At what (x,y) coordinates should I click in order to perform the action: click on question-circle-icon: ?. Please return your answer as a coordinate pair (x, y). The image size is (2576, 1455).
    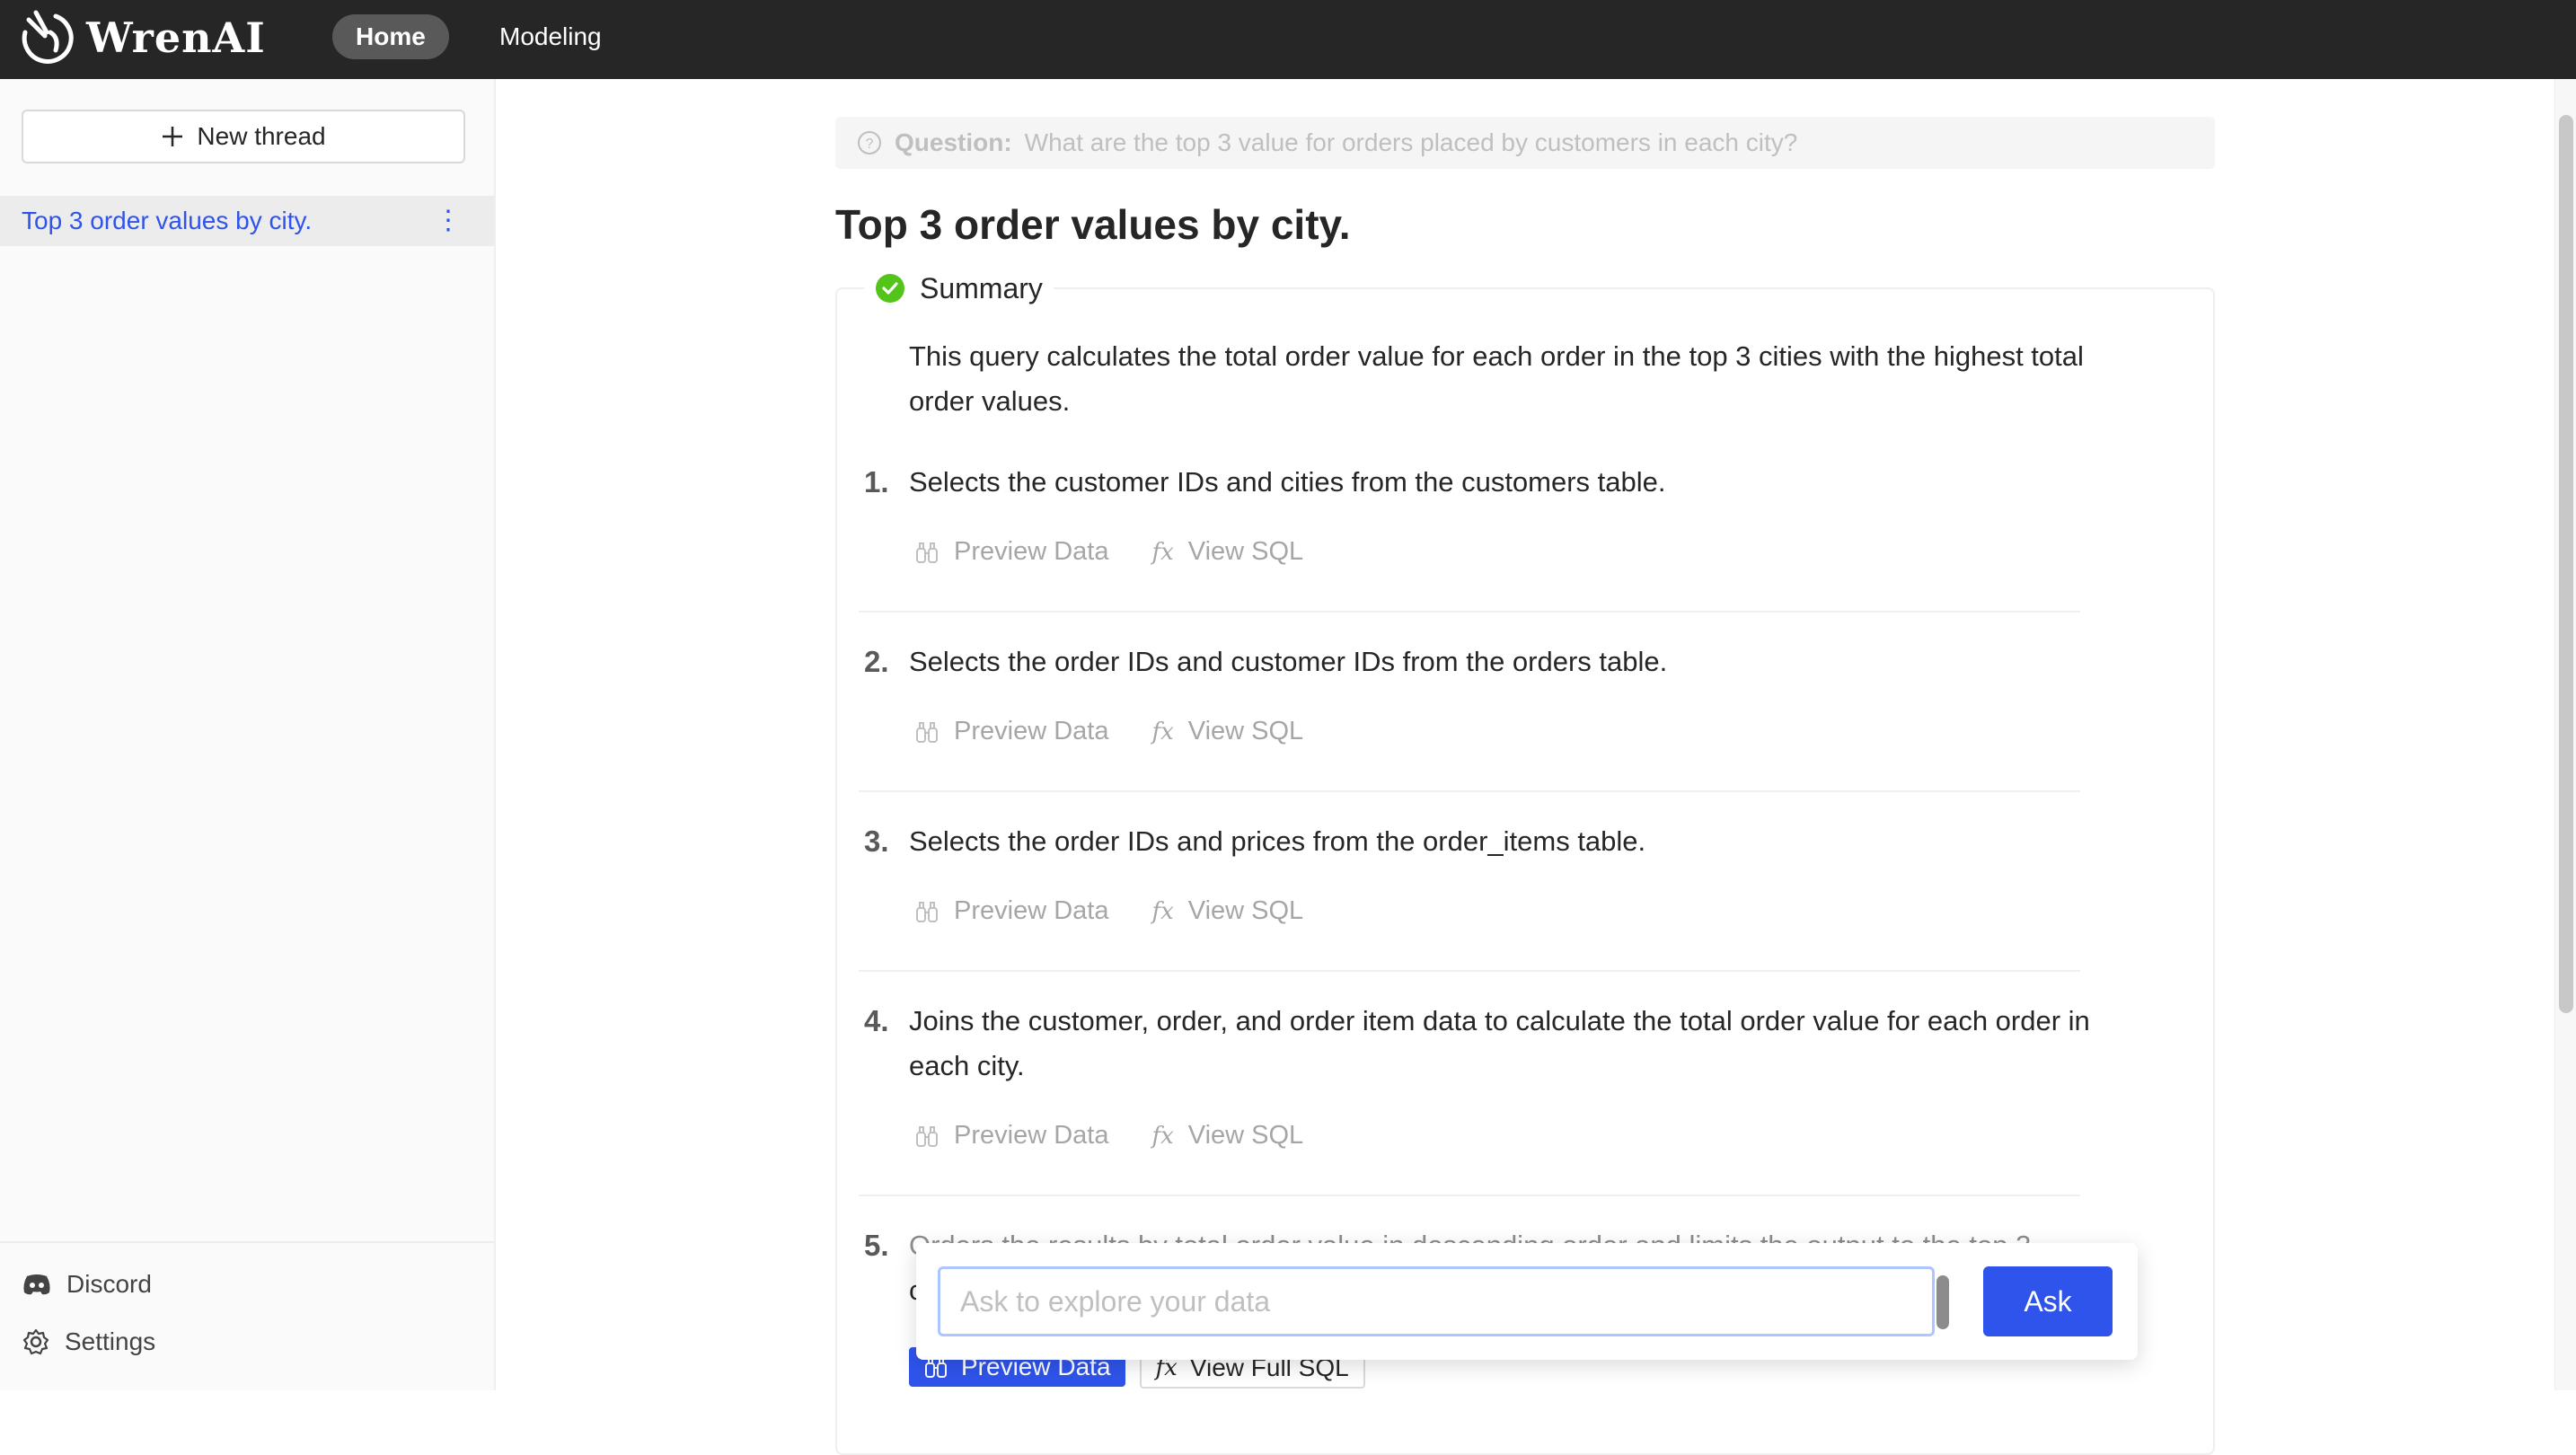
    Looking at the image, I should click on (869, 142).